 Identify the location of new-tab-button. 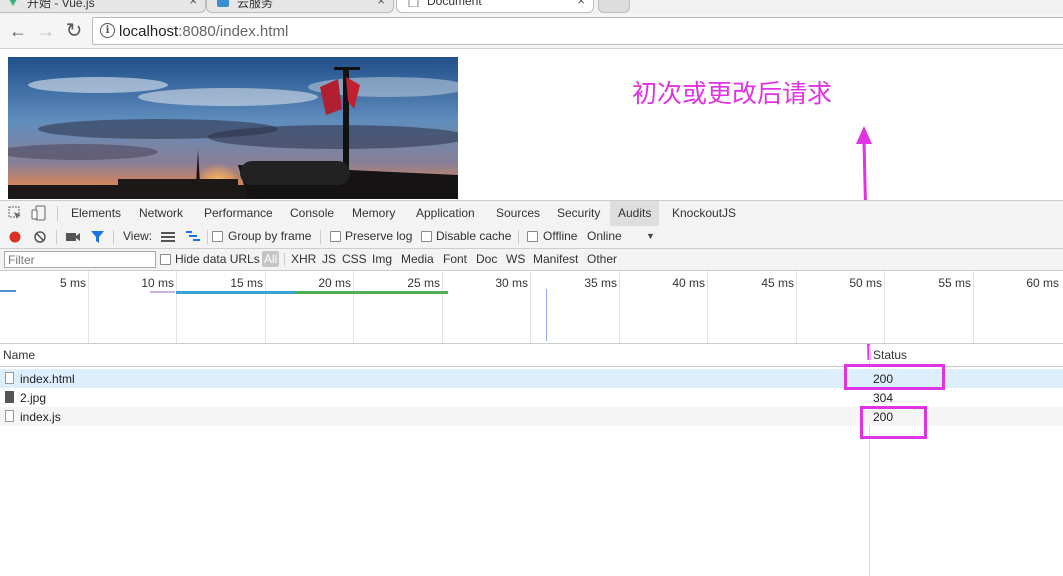
(614, 6).